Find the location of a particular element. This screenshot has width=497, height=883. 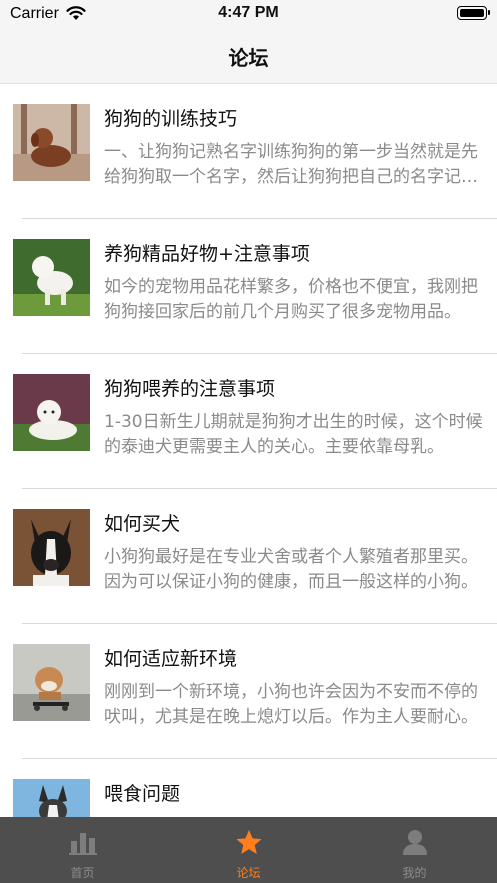

star-icon is located at coordinates (248, 842).